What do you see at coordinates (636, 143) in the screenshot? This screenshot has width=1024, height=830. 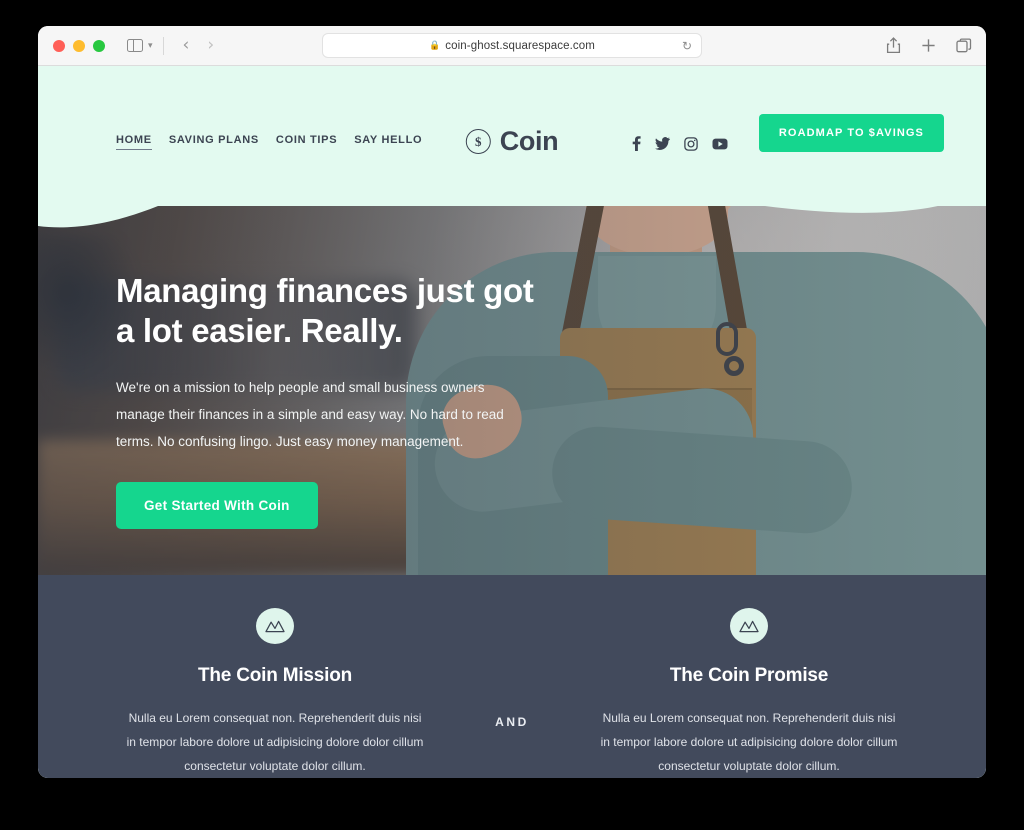 I see `facebook-icon` at bounding box center [636, 143].